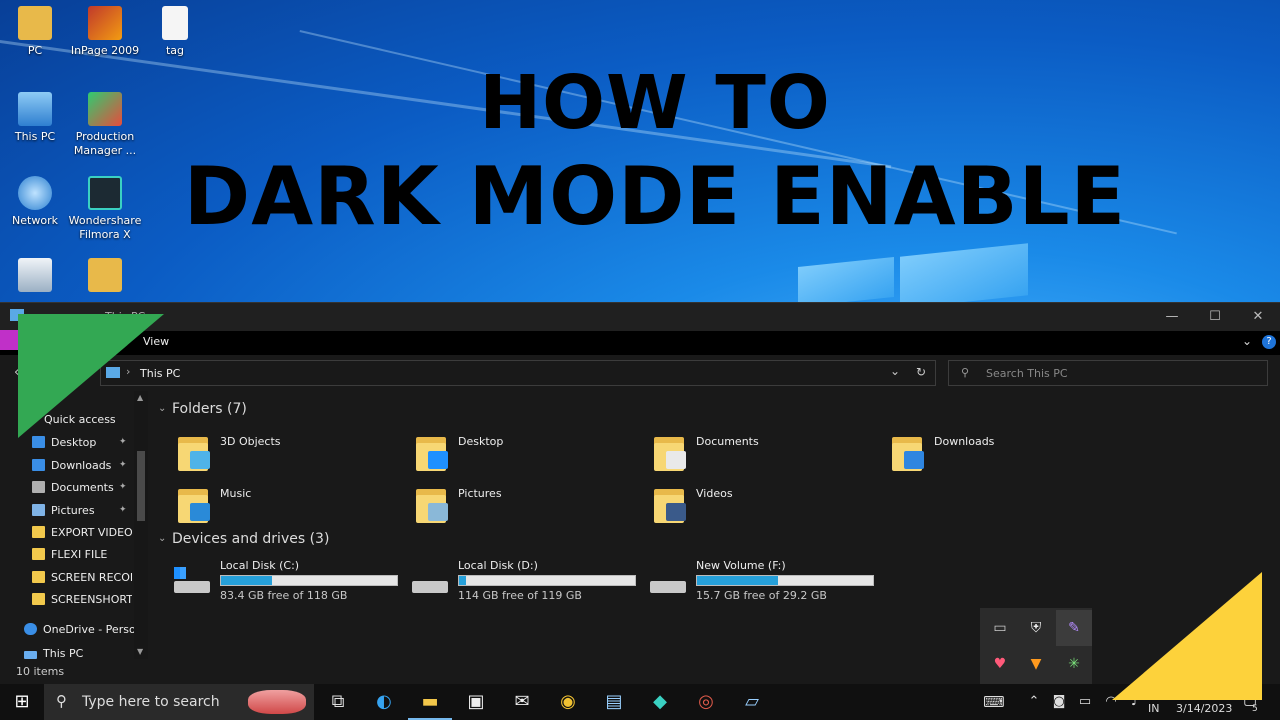 This screenshot has width=1280, height=720. Describe the element at coordinates (250, 539) in the screenshot. I see `drives-header: Devices and drives (3)` at that location.